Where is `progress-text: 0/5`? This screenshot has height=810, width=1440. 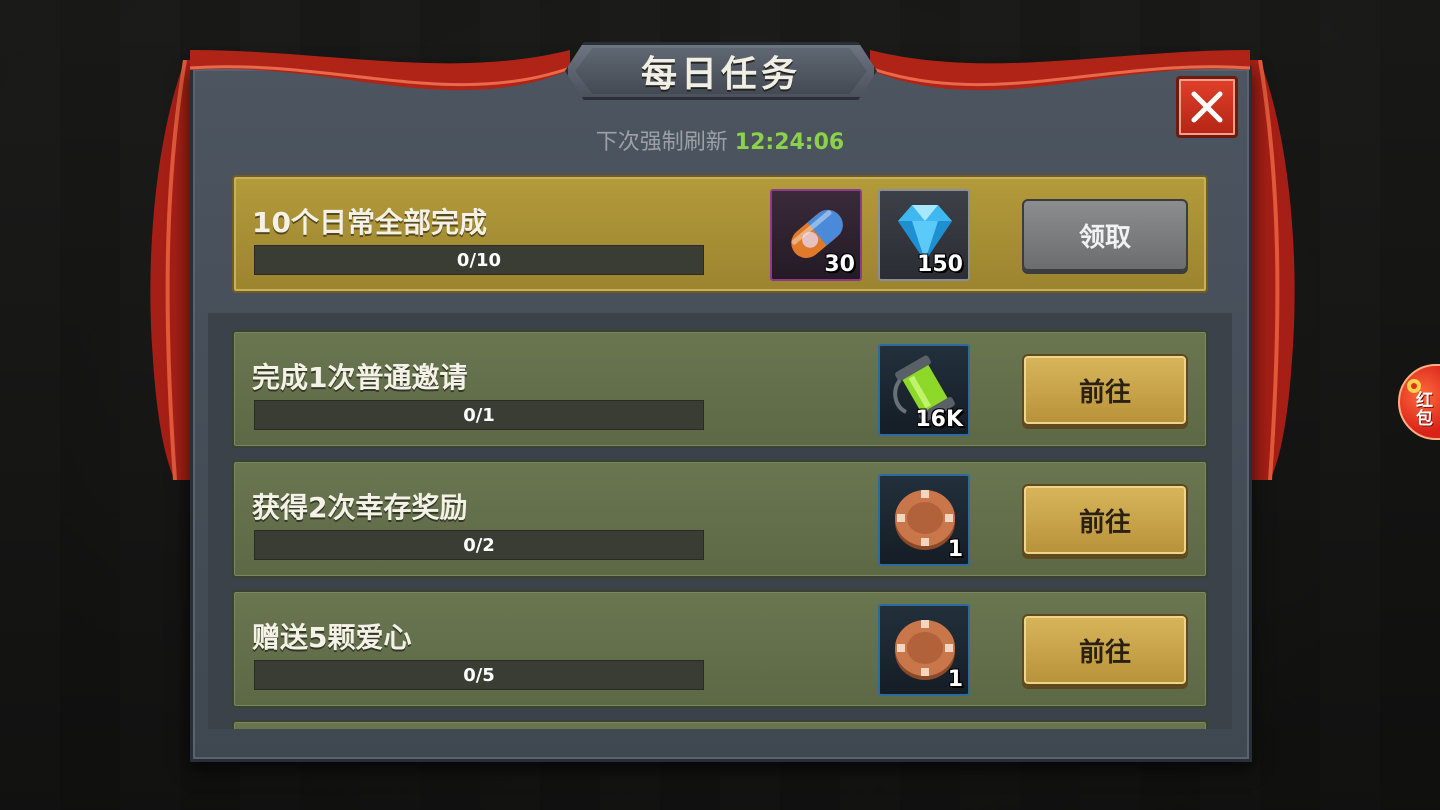 progress-text: 0/5 is located at coordinates (479, 675).